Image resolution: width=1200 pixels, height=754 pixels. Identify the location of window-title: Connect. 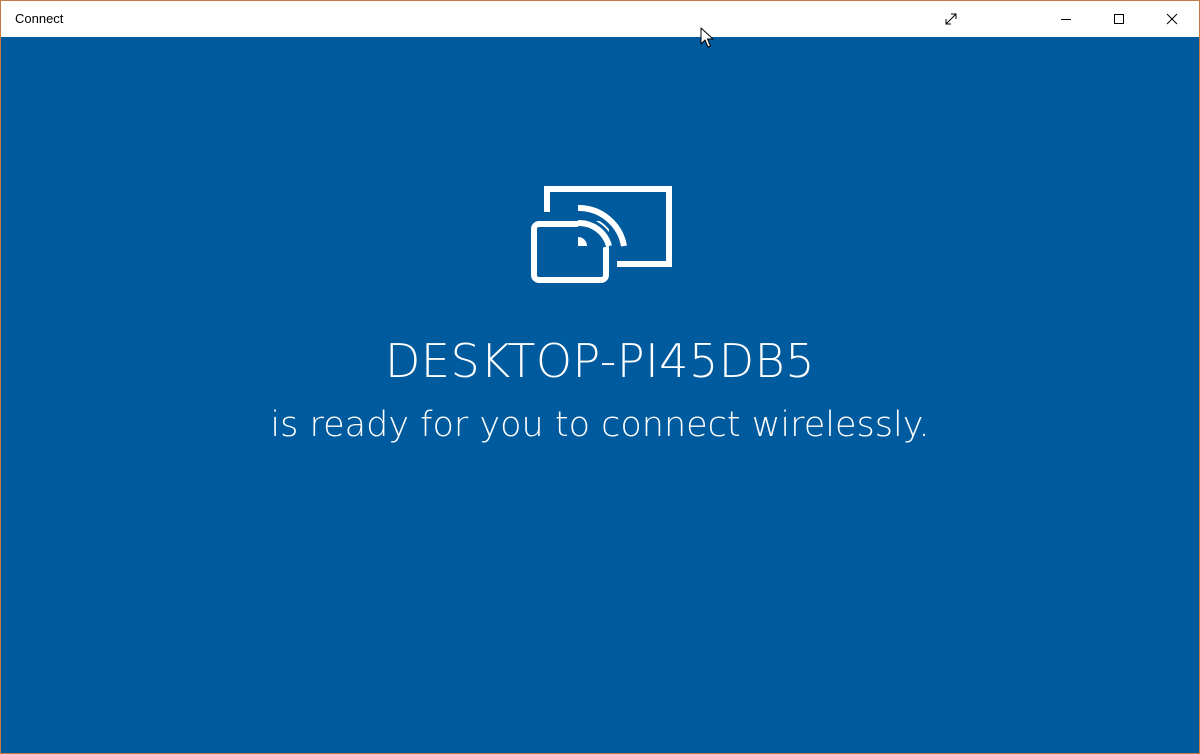
(39, 18).